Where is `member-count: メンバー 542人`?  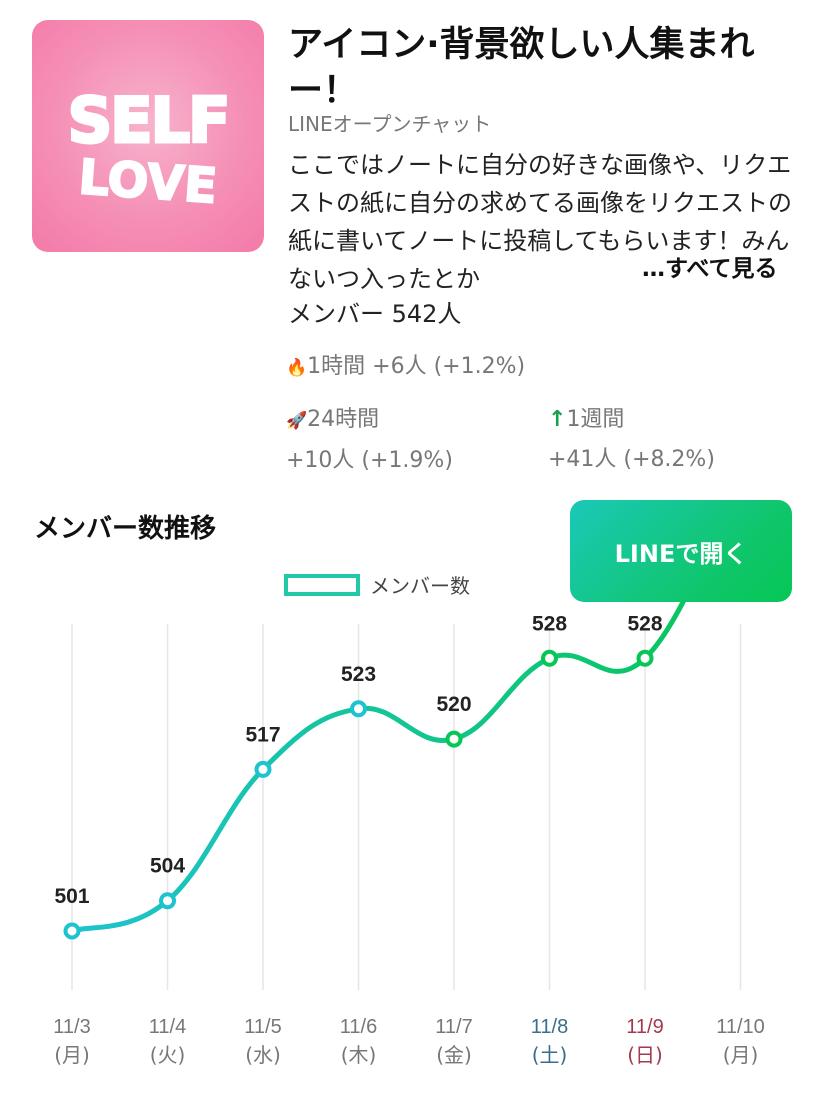 member-count: メンバー 542人 is located at coordinates (375, 314).